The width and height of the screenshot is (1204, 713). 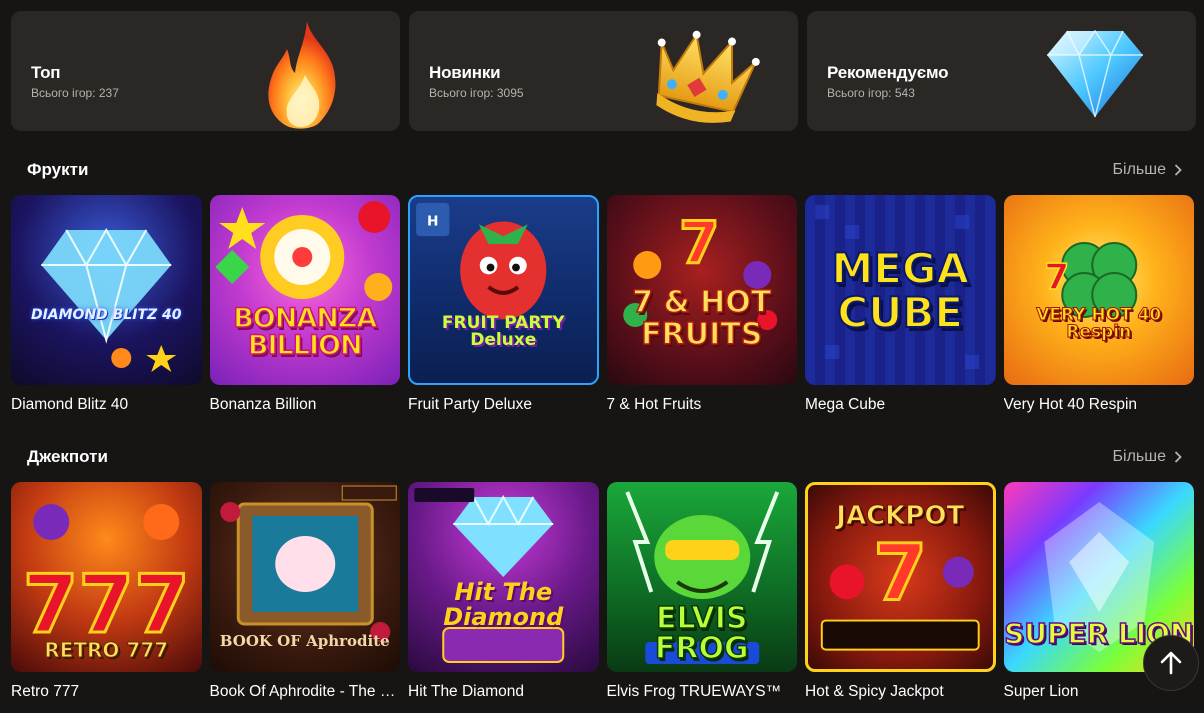 I want to click on game-name: Very Hot 40 Respin, so click(x=1070, y=404).